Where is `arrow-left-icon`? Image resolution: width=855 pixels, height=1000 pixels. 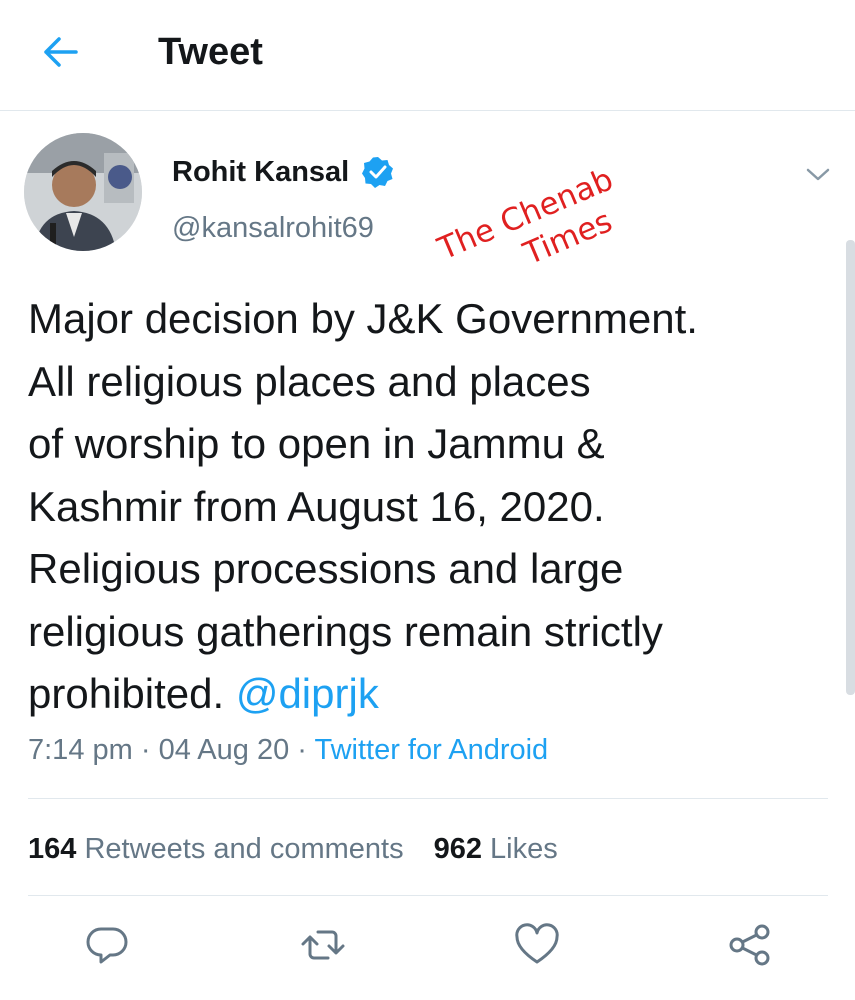
arrow-left-icon is located at coordinates (61, 52).